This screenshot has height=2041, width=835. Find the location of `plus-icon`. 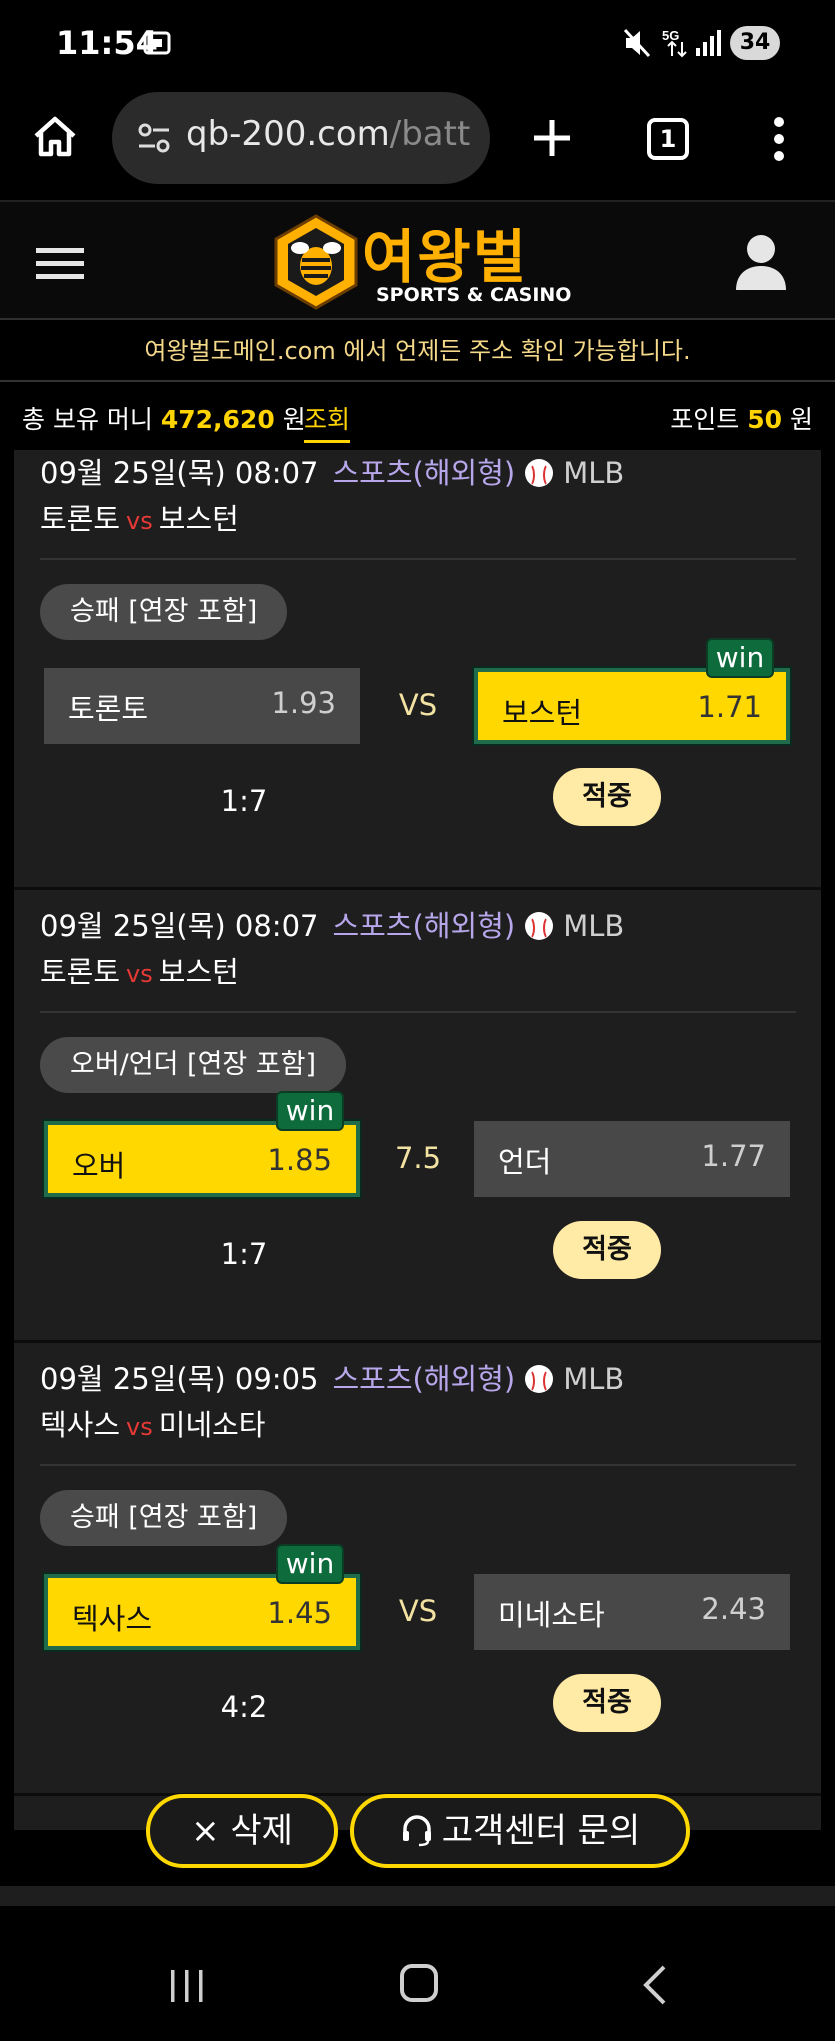

plus-icon is located at coordinates (552, 138).